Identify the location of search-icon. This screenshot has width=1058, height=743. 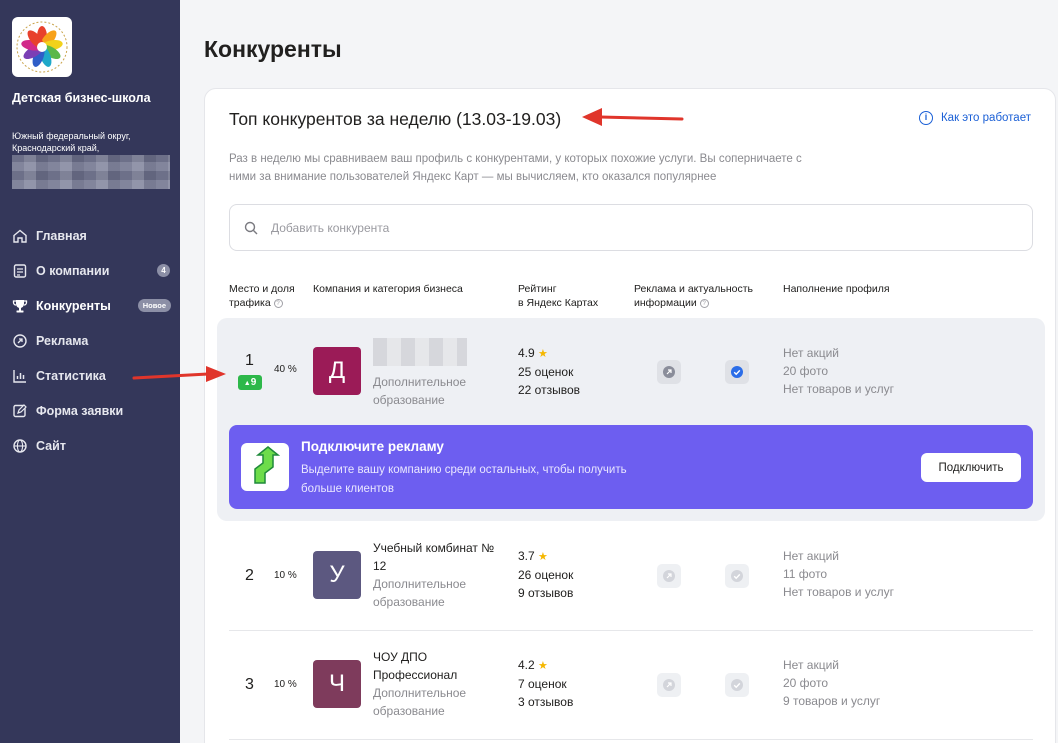
(251, 227).